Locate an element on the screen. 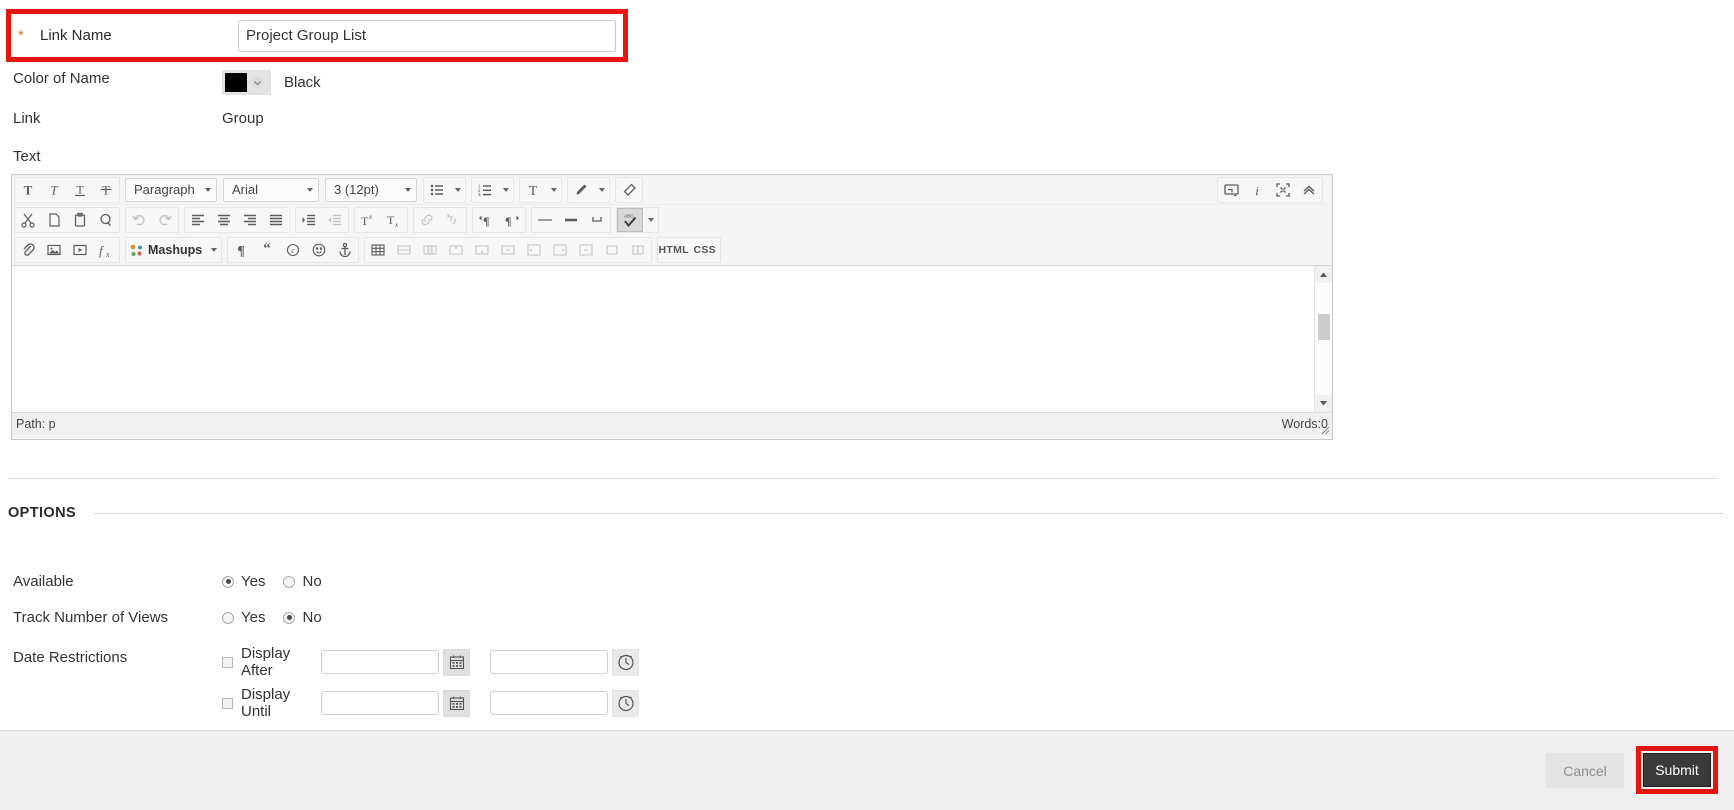 The height and width of the screenshot is (810, 1734). mashups-button: Mashups is located at coordinates (166, 250).